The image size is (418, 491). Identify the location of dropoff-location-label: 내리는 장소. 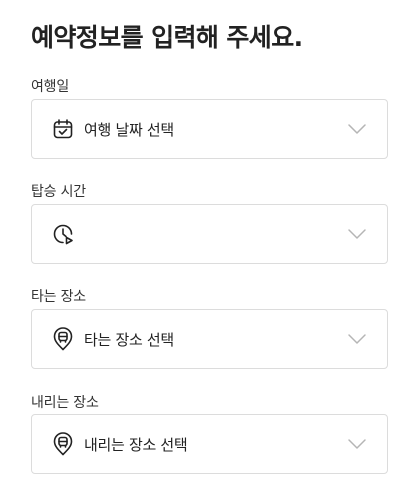
(65, 403).